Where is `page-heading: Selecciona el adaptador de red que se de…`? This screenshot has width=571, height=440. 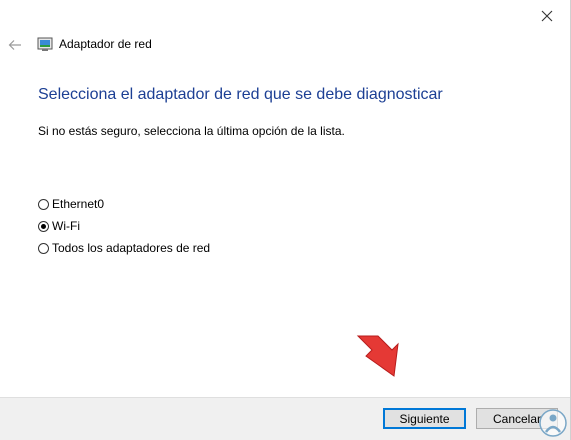
page-heading: Selecciona el adaptador de red que se de… is located at coordinates (240, 94).